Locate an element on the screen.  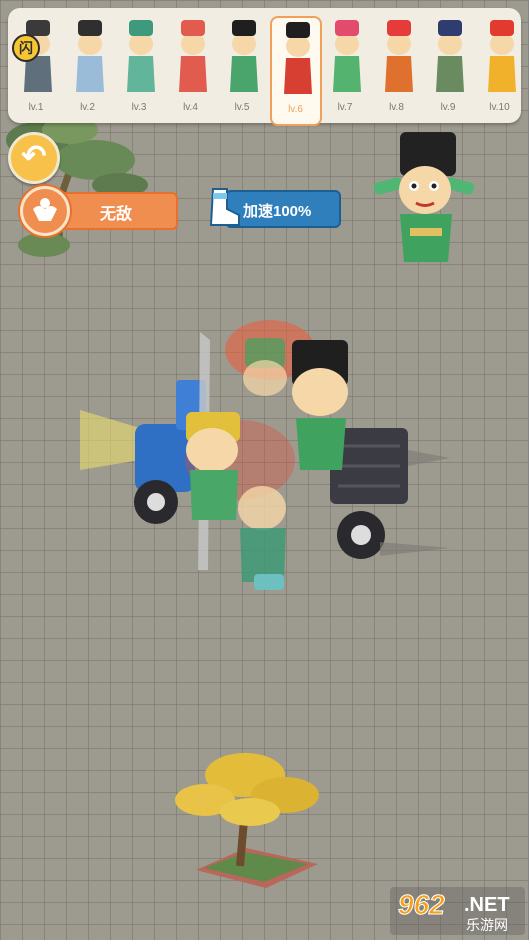
flash-badge-icon: 闪 is located at coordinates (26, 48).